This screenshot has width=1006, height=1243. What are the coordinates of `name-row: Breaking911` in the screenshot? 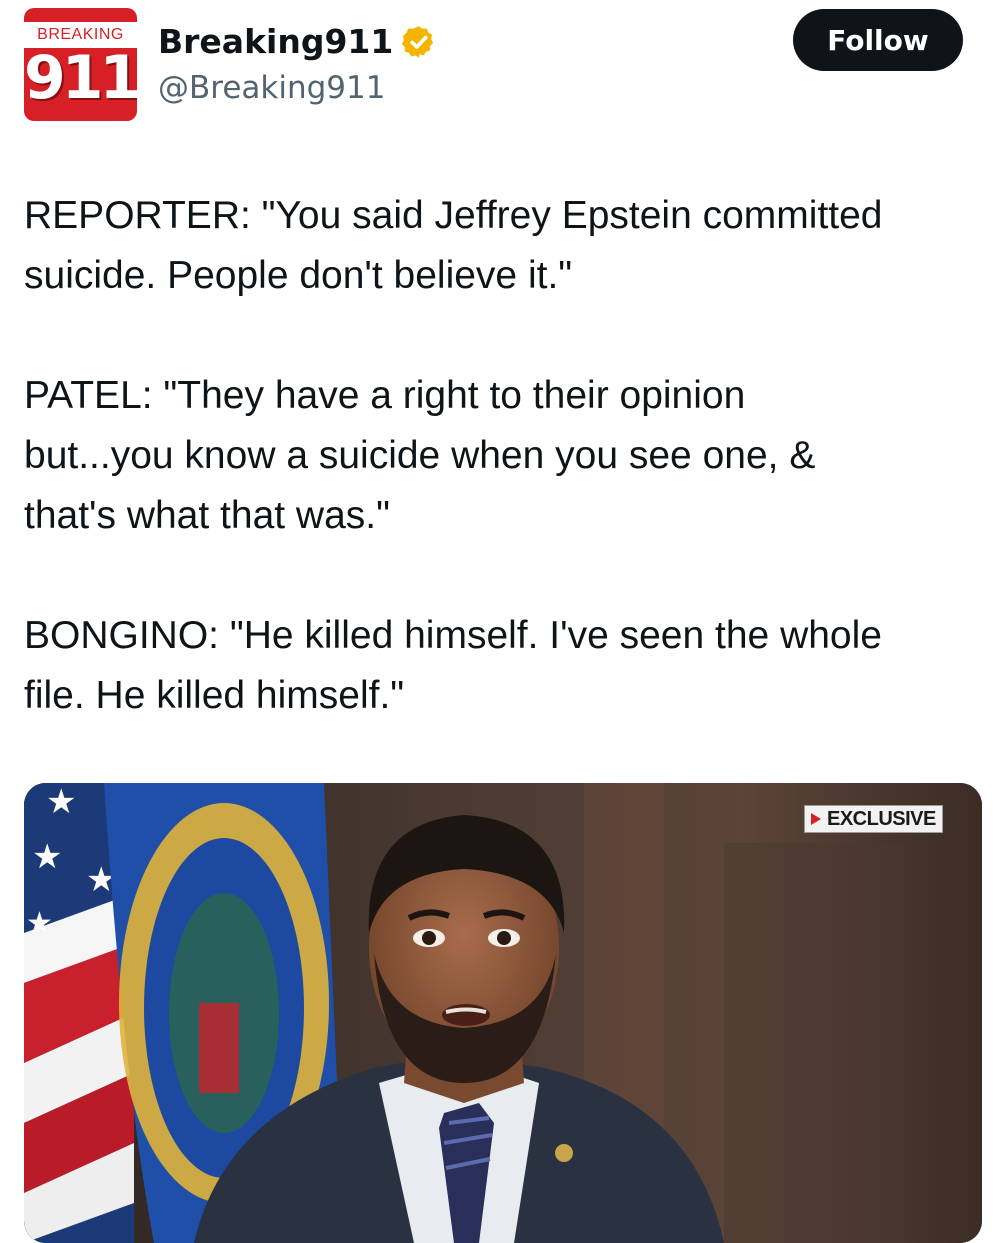 It's located at (297, 42).